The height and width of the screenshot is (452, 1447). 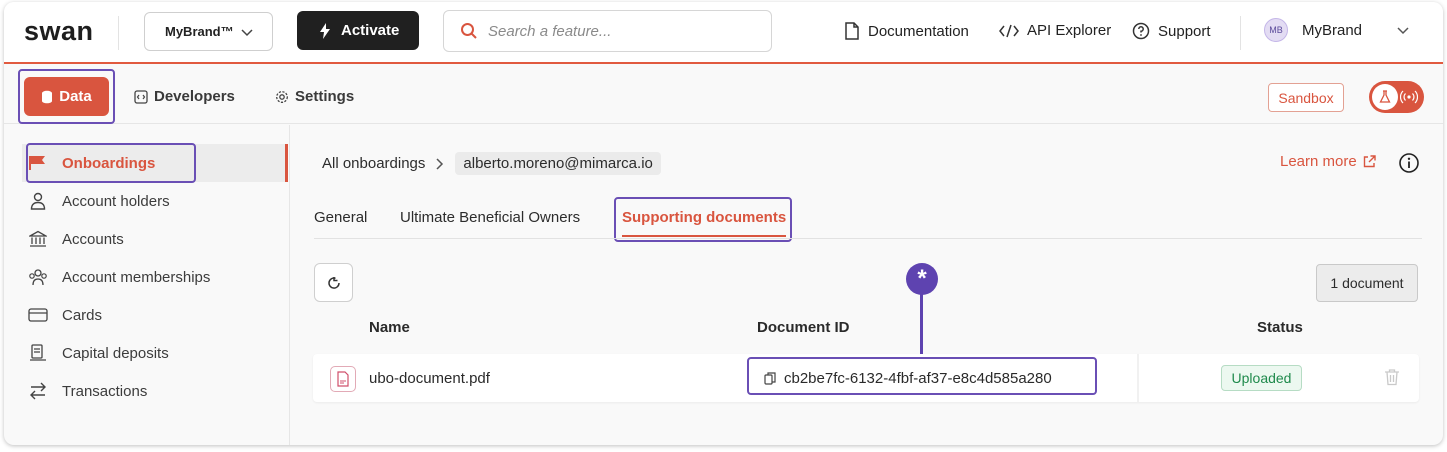 I want to click on sidebar-item-capital-deposits: Capital deposits, so click(x=97, y=353).